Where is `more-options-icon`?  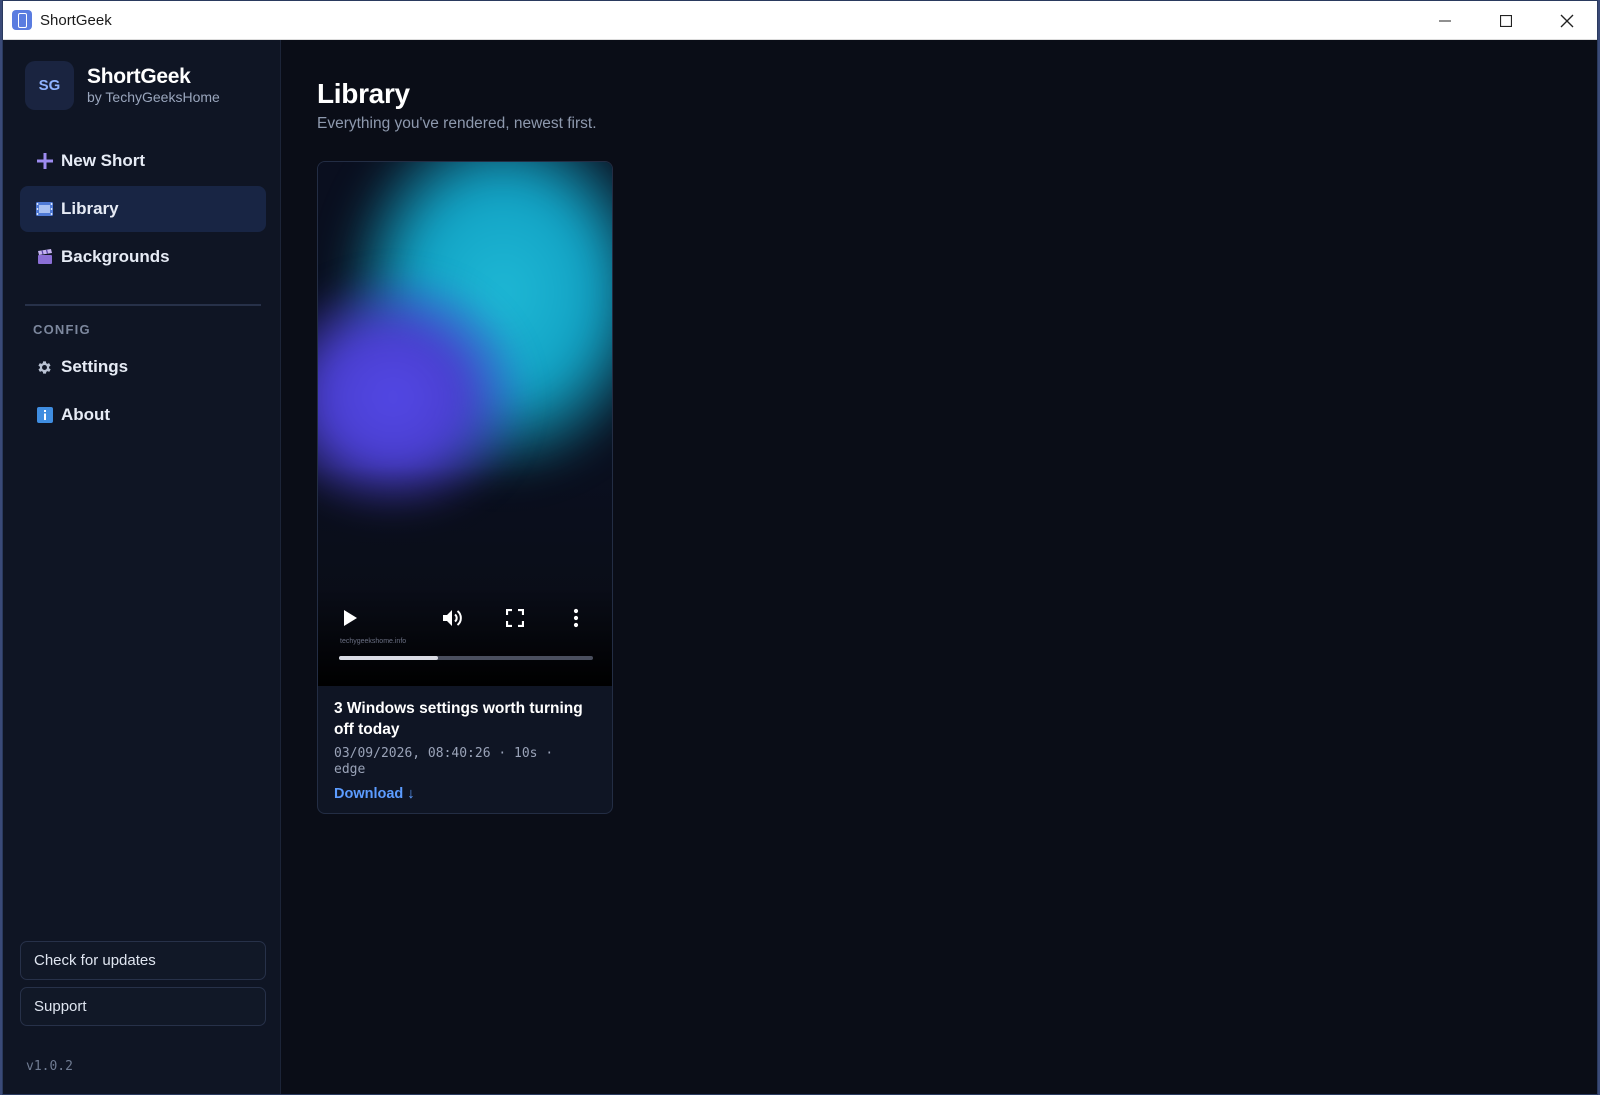
more-options-icon is located at coordinates (576, 618).